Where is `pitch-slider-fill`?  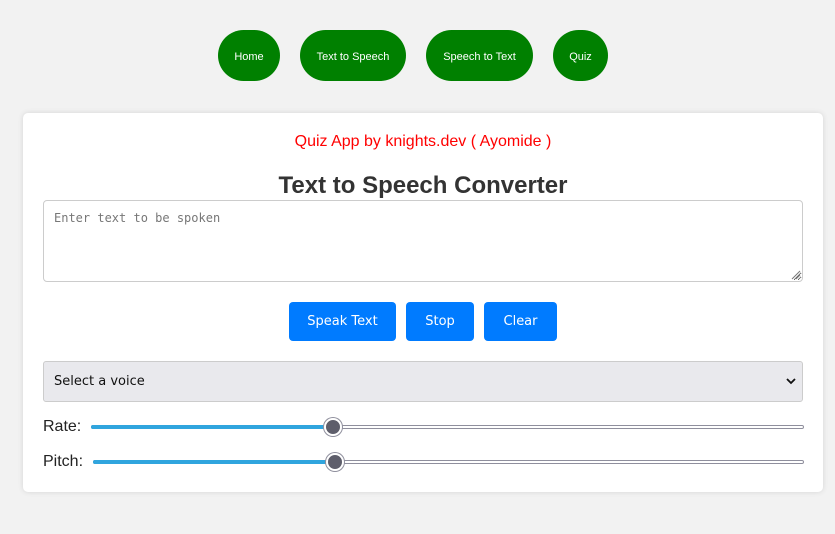
pitch-slider-fill is located at coordinates (214, 462).